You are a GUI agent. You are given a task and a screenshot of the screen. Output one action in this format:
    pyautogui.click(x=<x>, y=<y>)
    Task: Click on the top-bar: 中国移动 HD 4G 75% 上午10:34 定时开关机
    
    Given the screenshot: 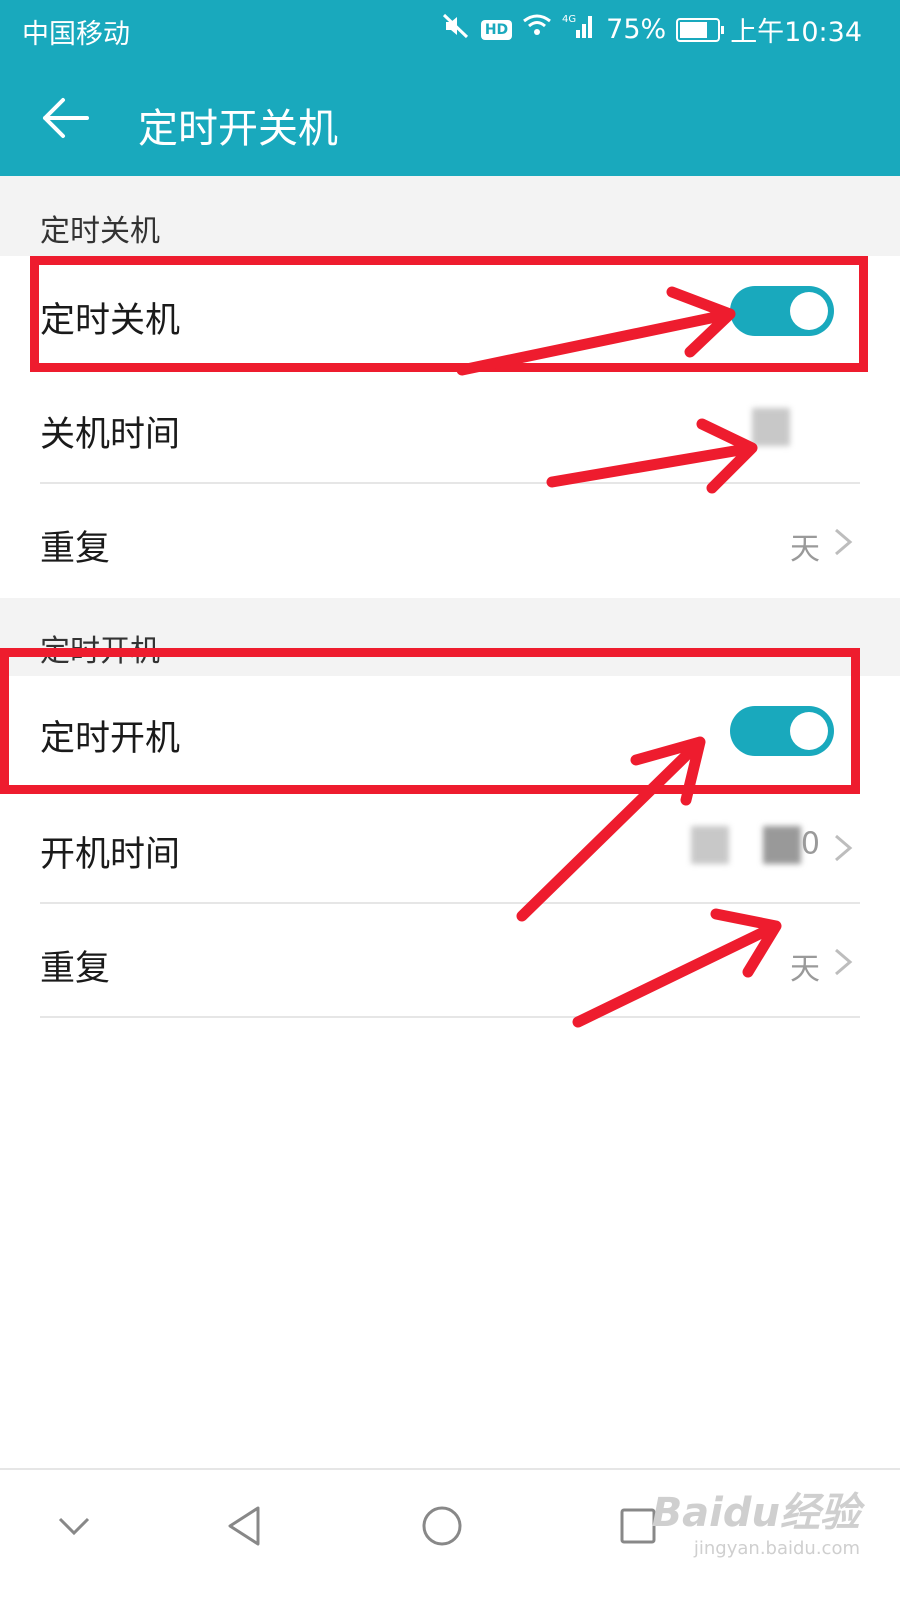 What is the action you would take?
    pyautogui.click(x=450, y=88)
    